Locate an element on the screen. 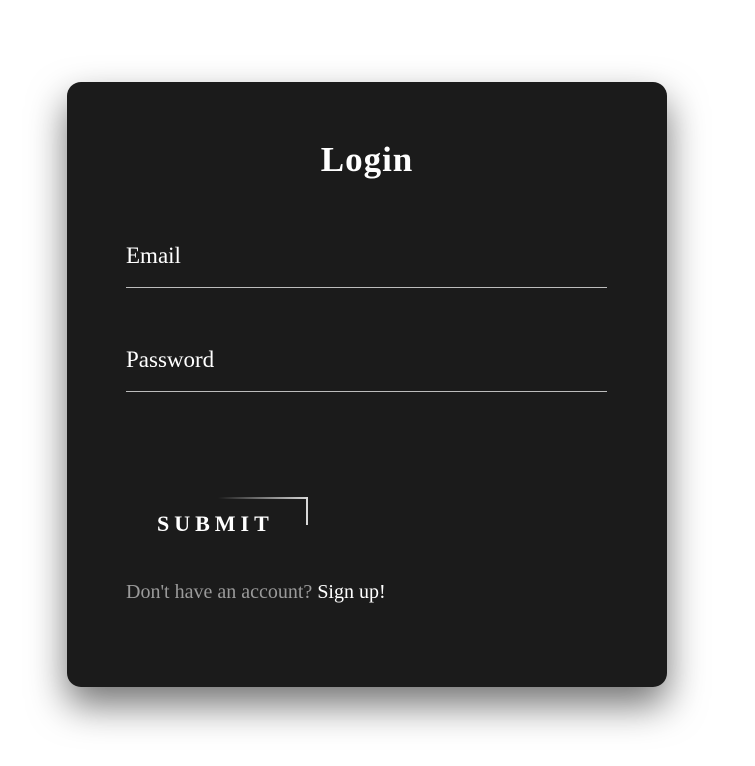  submit-border-top is located at coordinates (263, 498).